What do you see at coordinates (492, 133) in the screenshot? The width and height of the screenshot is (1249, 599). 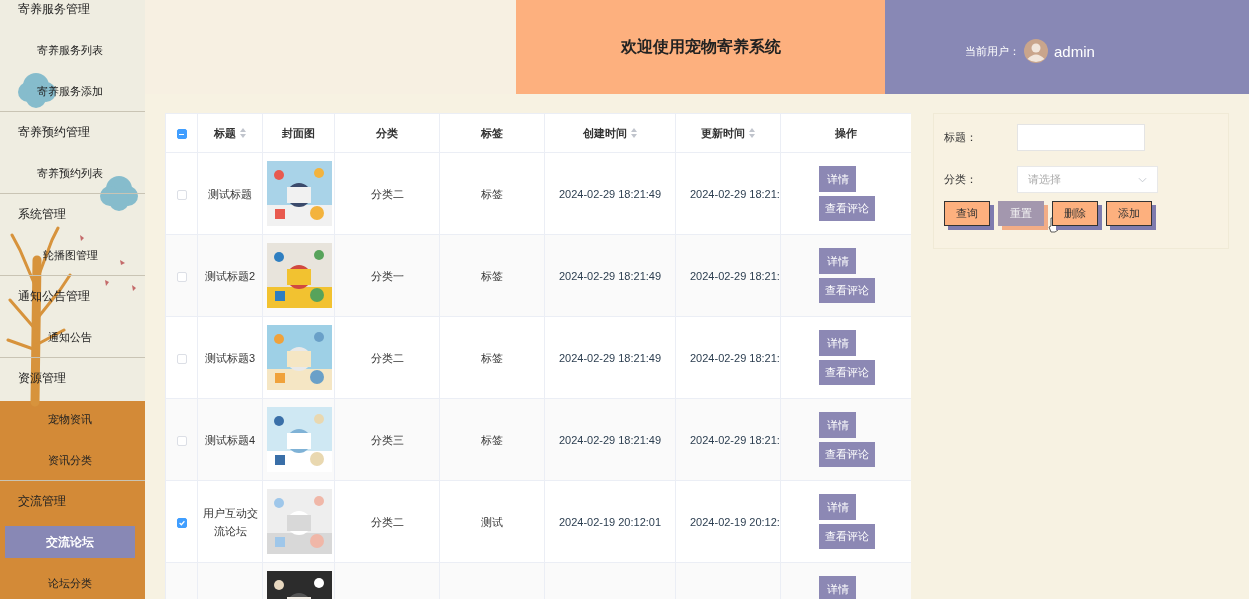 I see `column-header: 标签` at bounding box center [492, 133].